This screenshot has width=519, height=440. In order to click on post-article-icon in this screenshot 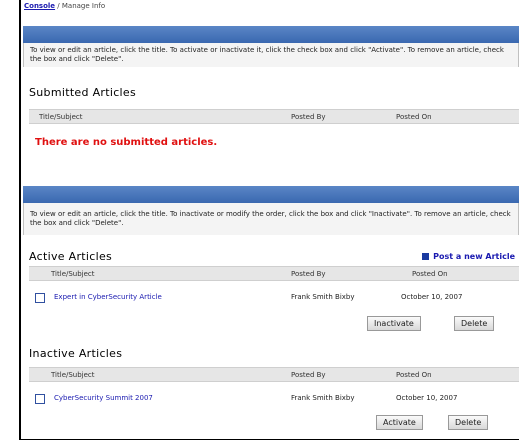, I will do `click(426, 256)`.